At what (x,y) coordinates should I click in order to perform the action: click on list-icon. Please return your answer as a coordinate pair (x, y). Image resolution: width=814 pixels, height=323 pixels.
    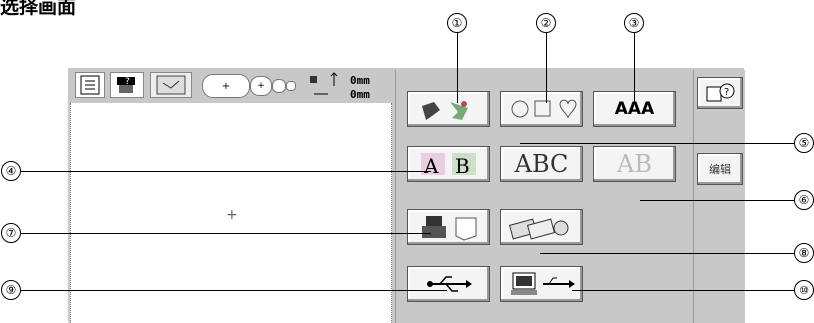
    Looking at the image, I should click on (90, 85).